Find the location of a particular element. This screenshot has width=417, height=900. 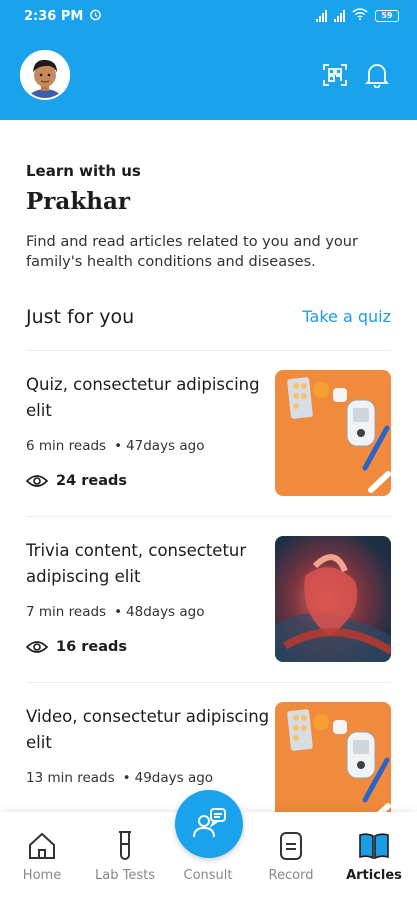

read-time: 13 min reads is located at coordinates (70, 778).